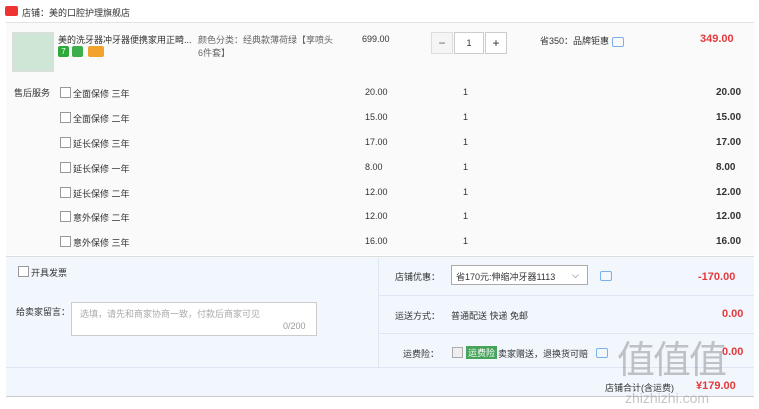  Describe the element at coordinates (729, 241) in the screenshot. I see `service-sum: 16.00` at that location.